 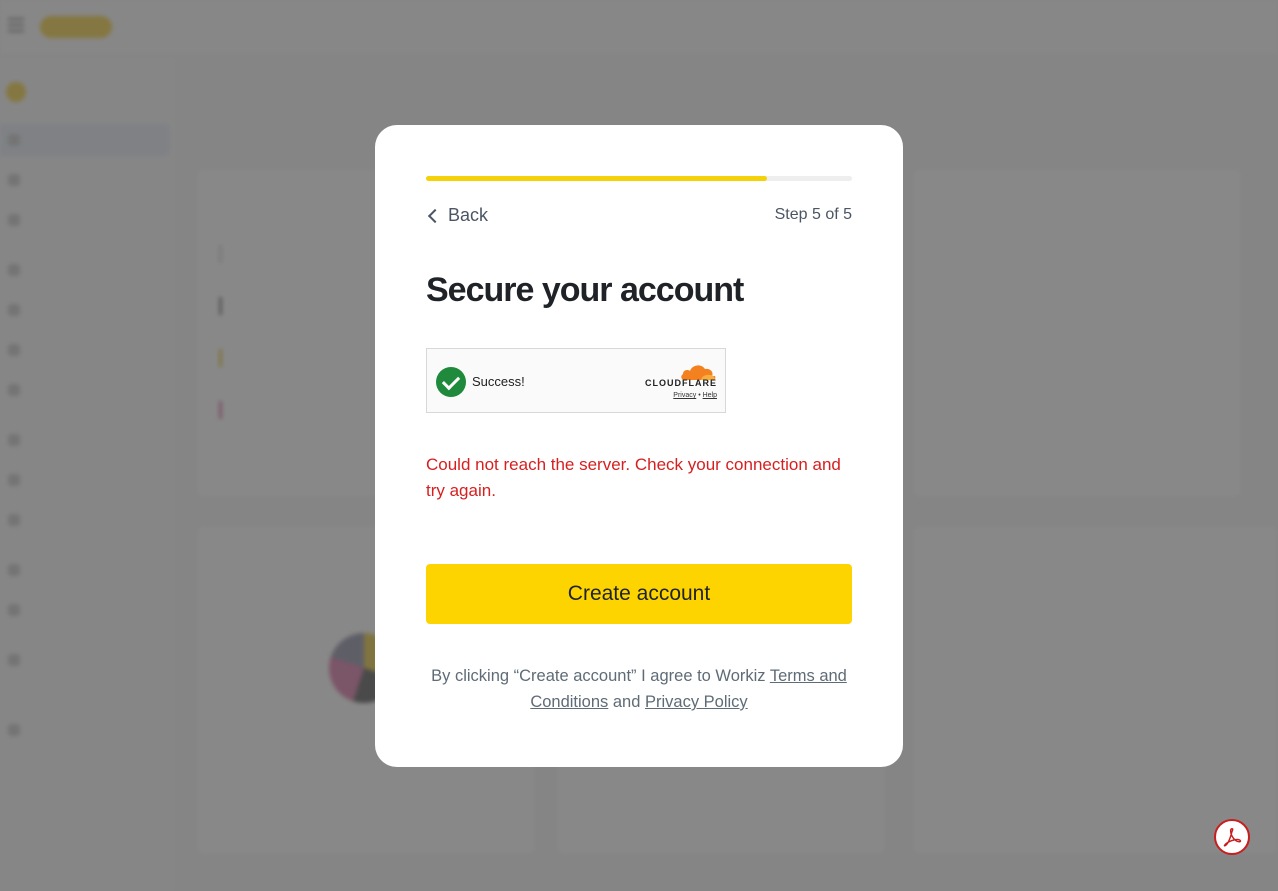 What do you see at coordinates (710, 395) in the screenshot?
I see `captcha-help-link: Help` at bounding box center [710, 395].